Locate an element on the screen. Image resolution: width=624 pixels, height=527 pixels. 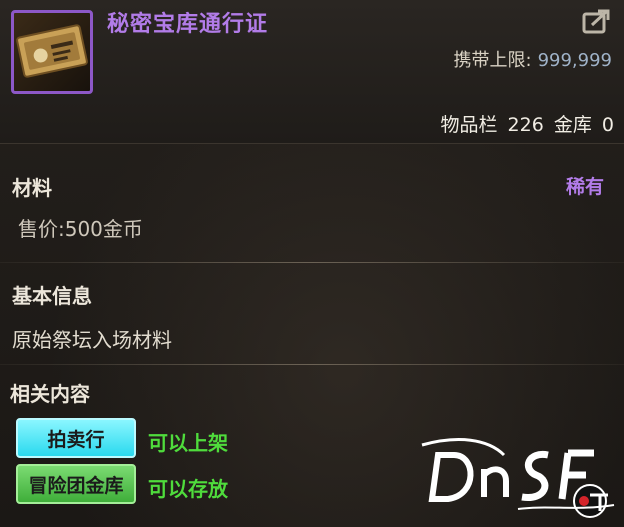
basic-info-section-title: 基本信息 is located at coordinates (52, 296).